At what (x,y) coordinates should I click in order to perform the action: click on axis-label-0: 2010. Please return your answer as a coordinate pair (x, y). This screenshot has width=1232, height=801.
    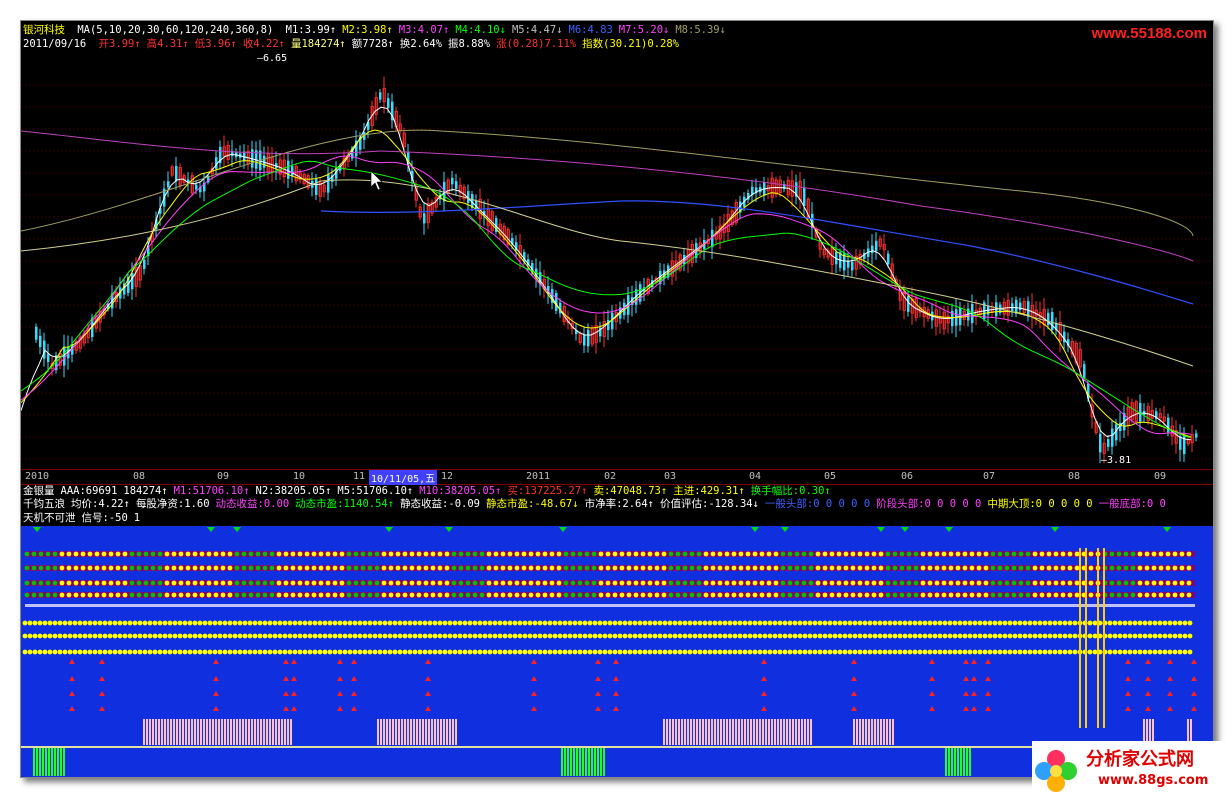
    Looking at the image, I should click on (37, 476).